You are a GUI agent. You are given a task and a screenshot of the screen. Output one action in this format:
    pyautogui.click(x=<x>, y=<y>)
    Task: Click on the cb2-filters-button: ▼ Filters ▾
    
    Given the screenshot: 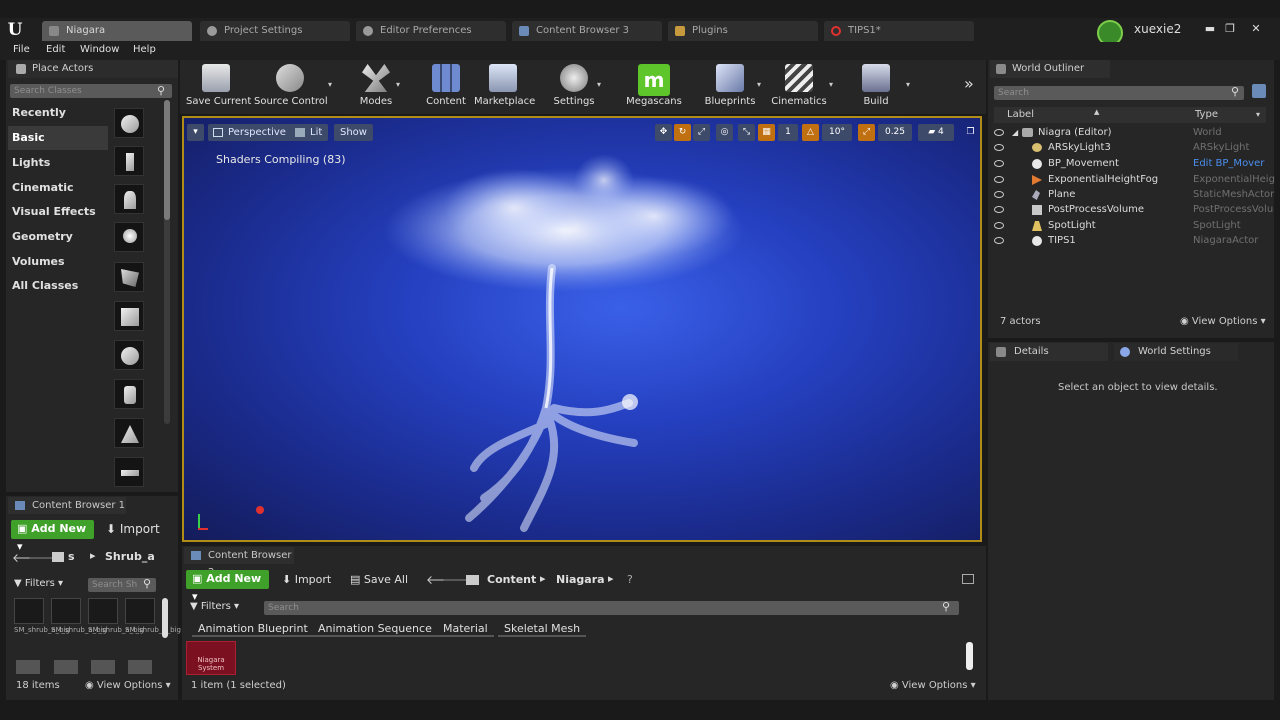 What is the action you would take?
    pyautogui.click(x=214, y=606)
    